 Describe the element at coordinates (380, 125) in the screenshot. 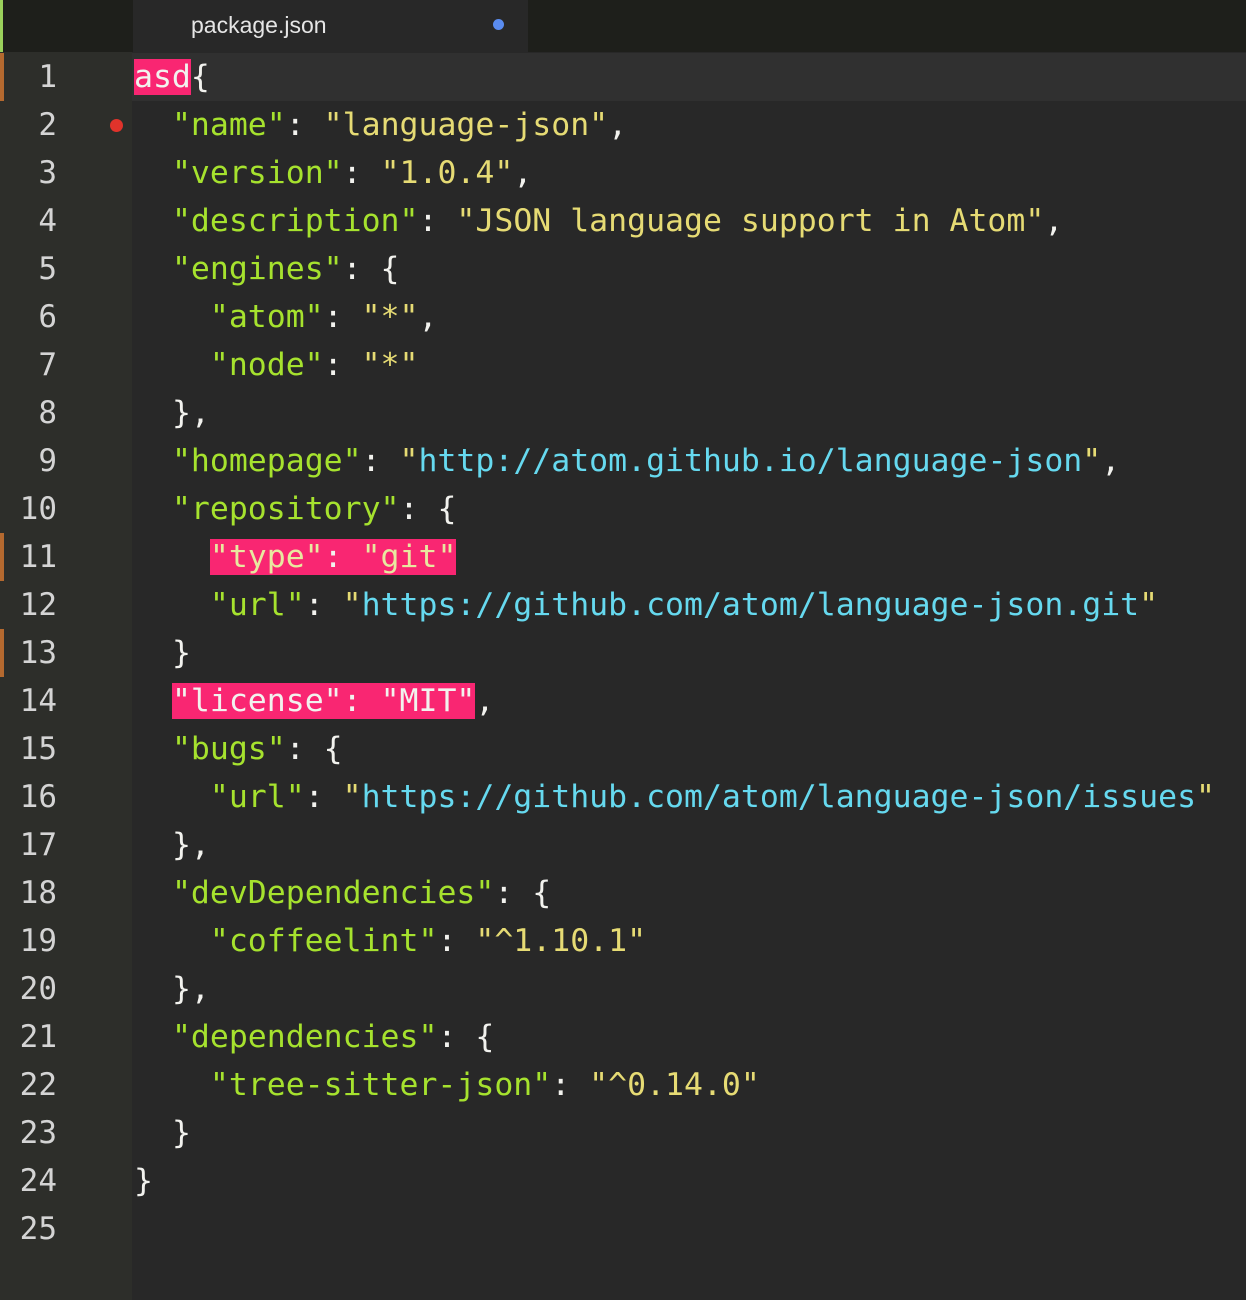

I see `code-line: "name": "language-json",` at that location.